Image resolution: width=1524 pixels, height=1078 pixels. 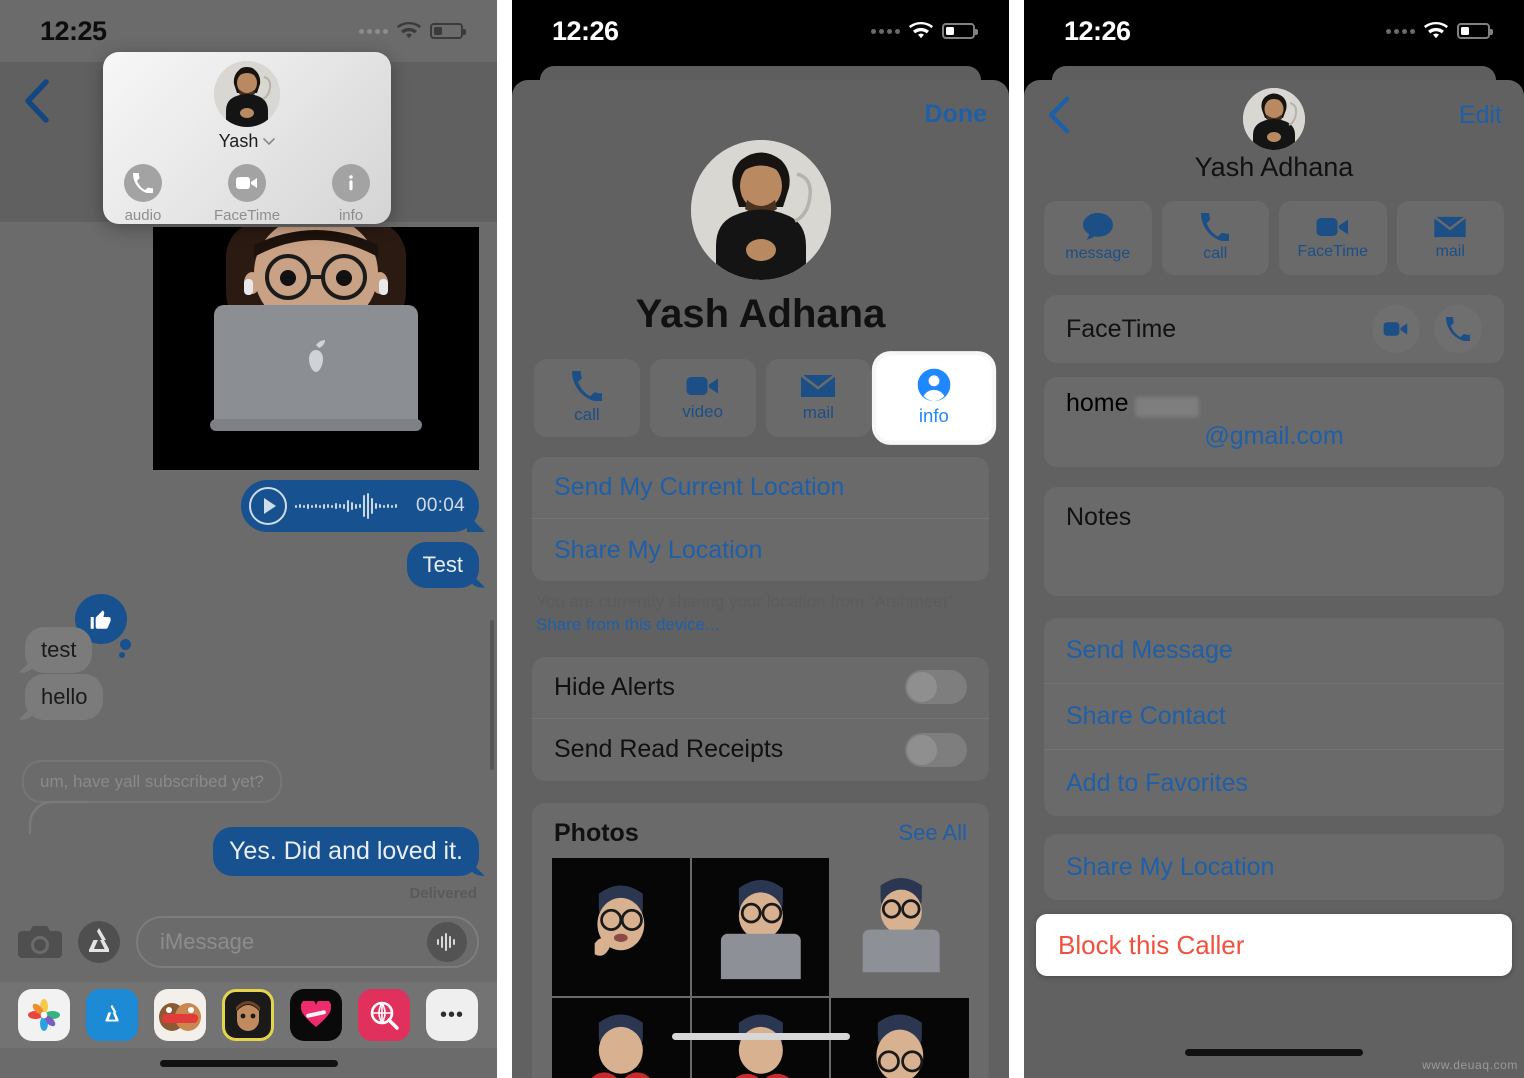 I want to click on popup-action-facetime: FaceTime, so click(x=247, y=194).